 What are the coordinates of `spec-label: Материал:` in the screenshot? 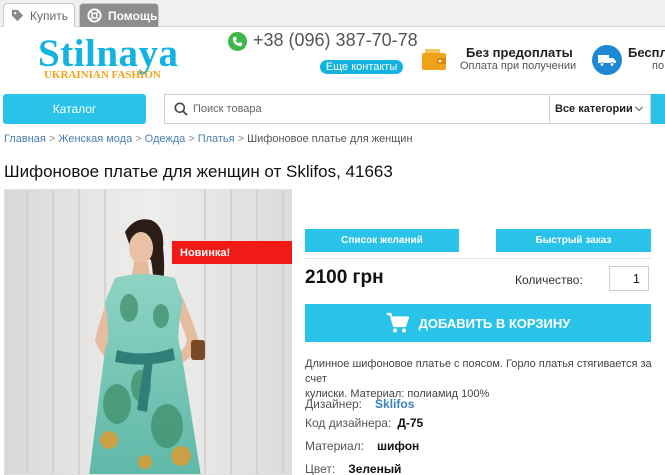 It's located at (334, 446).